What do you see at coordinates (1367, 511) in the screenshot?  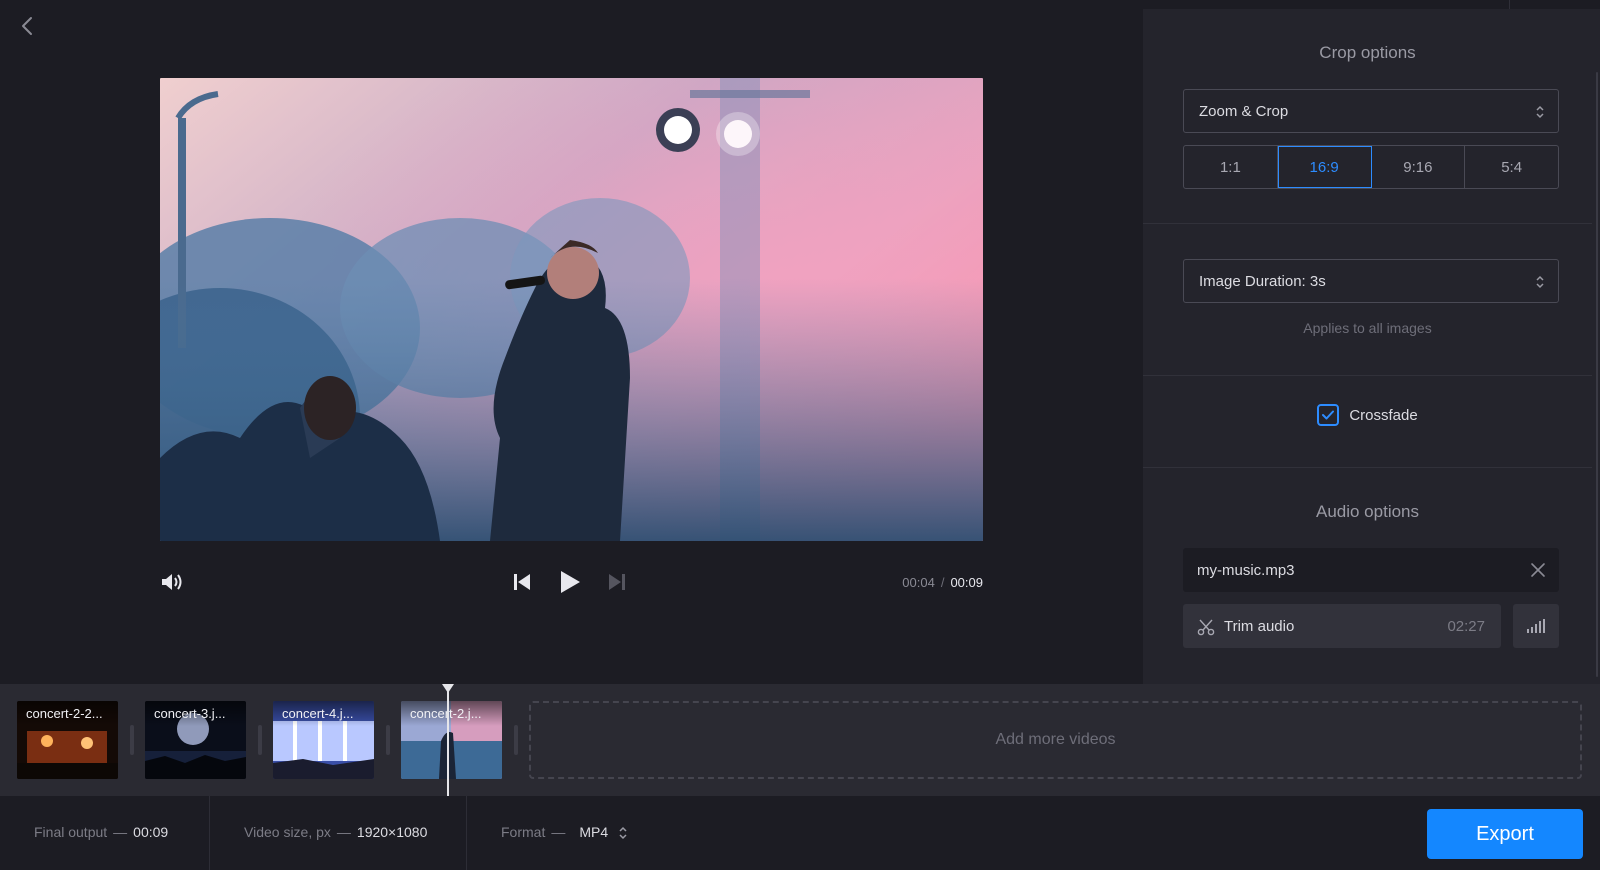 I see `audio-options-title: Audio options` at bounding box center [1367, 511].